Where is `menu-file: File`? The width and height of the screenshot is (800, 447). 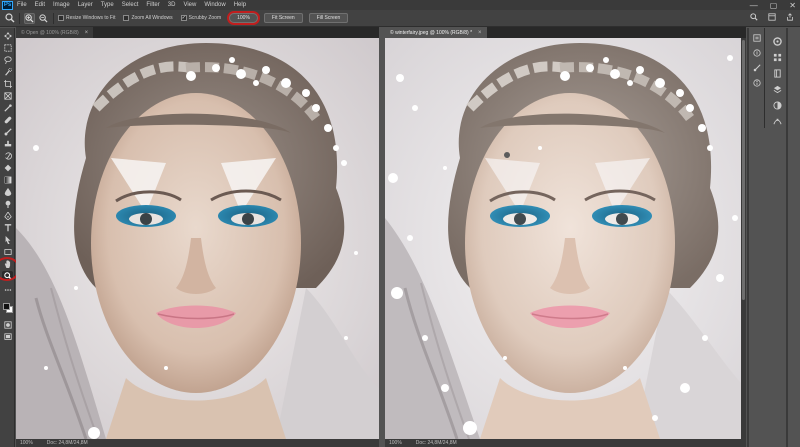
menu-file: File is located at coordinates (22, 5).